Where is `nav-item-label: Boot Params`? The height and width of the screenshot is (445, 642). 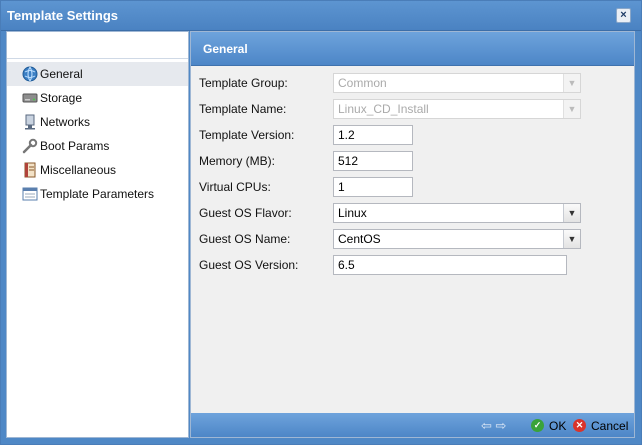 nav-item-label: Boot Params is located at coordinates (75, 146).